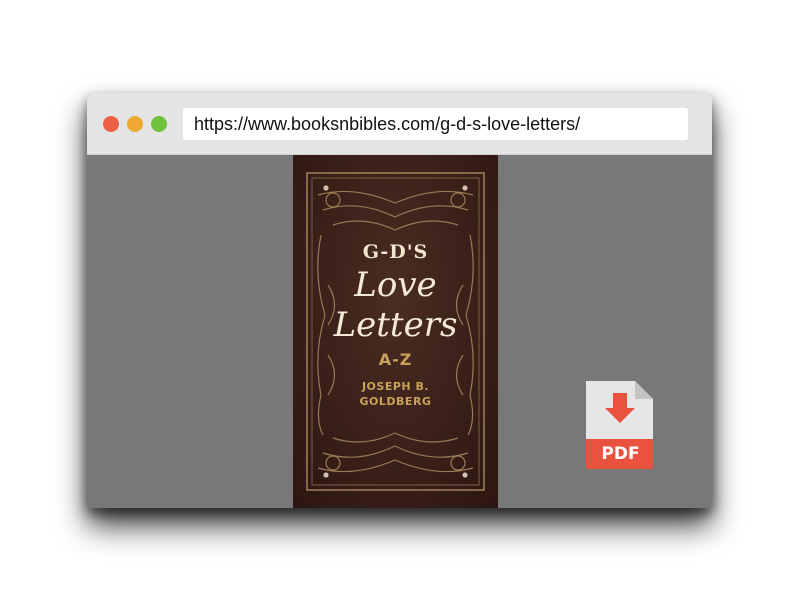 This screenshot has height=600, width=800. I want to click on book-author-first: JOSEPH B., so click(395, 386).